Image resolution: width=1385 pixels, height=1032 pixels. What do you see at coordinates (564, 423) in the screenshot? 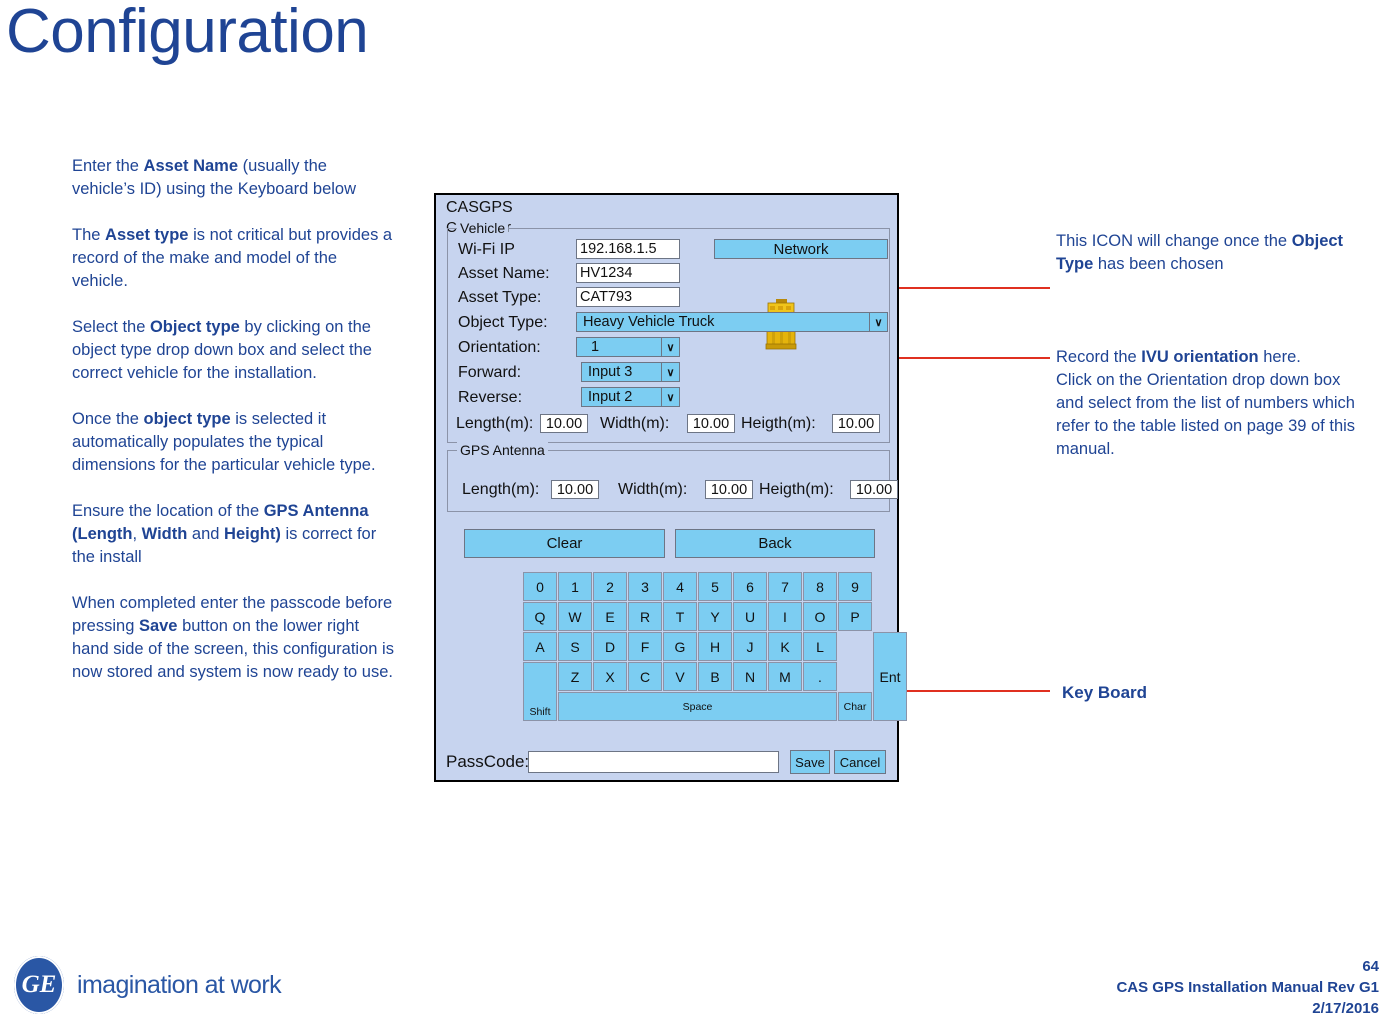
I see `vehicle-length-input: 10.00` at bounding box center [564, 423].